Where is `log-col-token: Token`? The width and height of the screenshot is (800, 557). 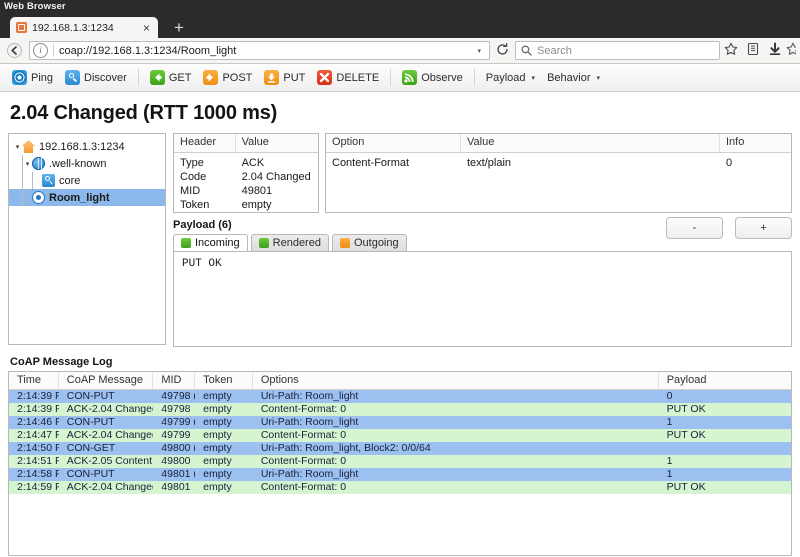
log-col-token: Token is located at coordinates (224, 380).